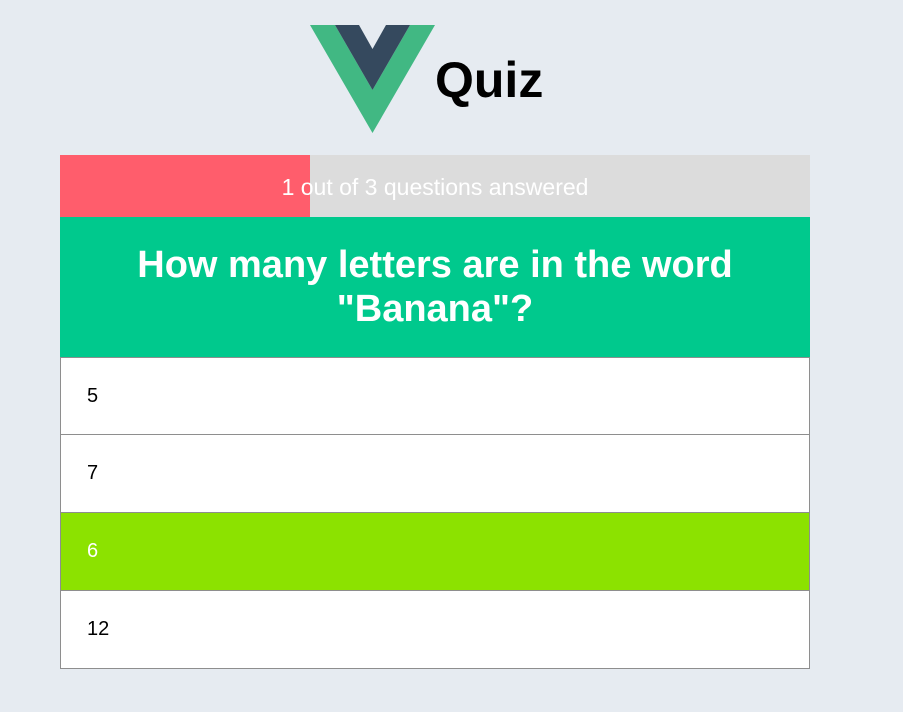 The image size is (903, 712). I want to click on answer-label: 6, so click(93, 551).